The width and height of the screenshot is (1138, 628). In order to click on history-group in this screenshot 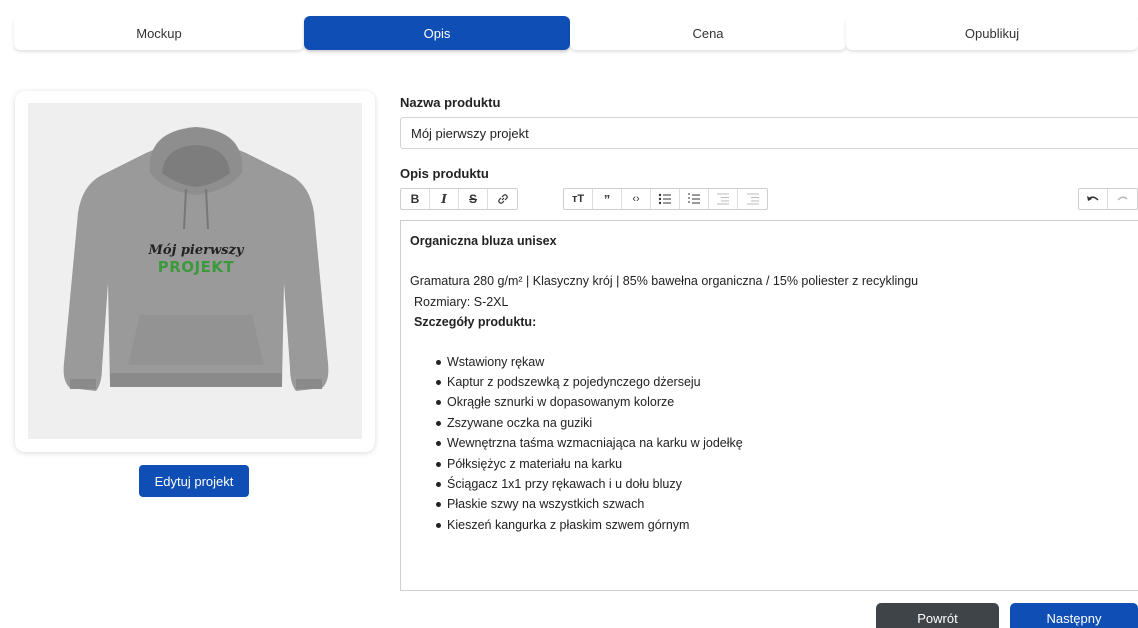, I will do `click(1108, 199)`.